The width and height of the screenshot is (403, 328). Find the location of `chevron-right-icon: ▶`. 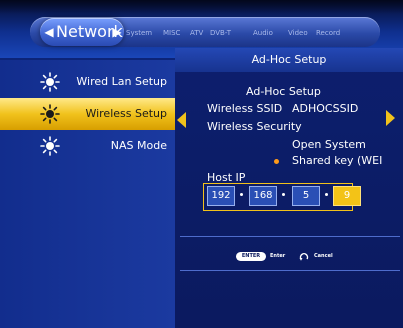

chevron-right-icon: ▶ is located at coordinates (117, 32).